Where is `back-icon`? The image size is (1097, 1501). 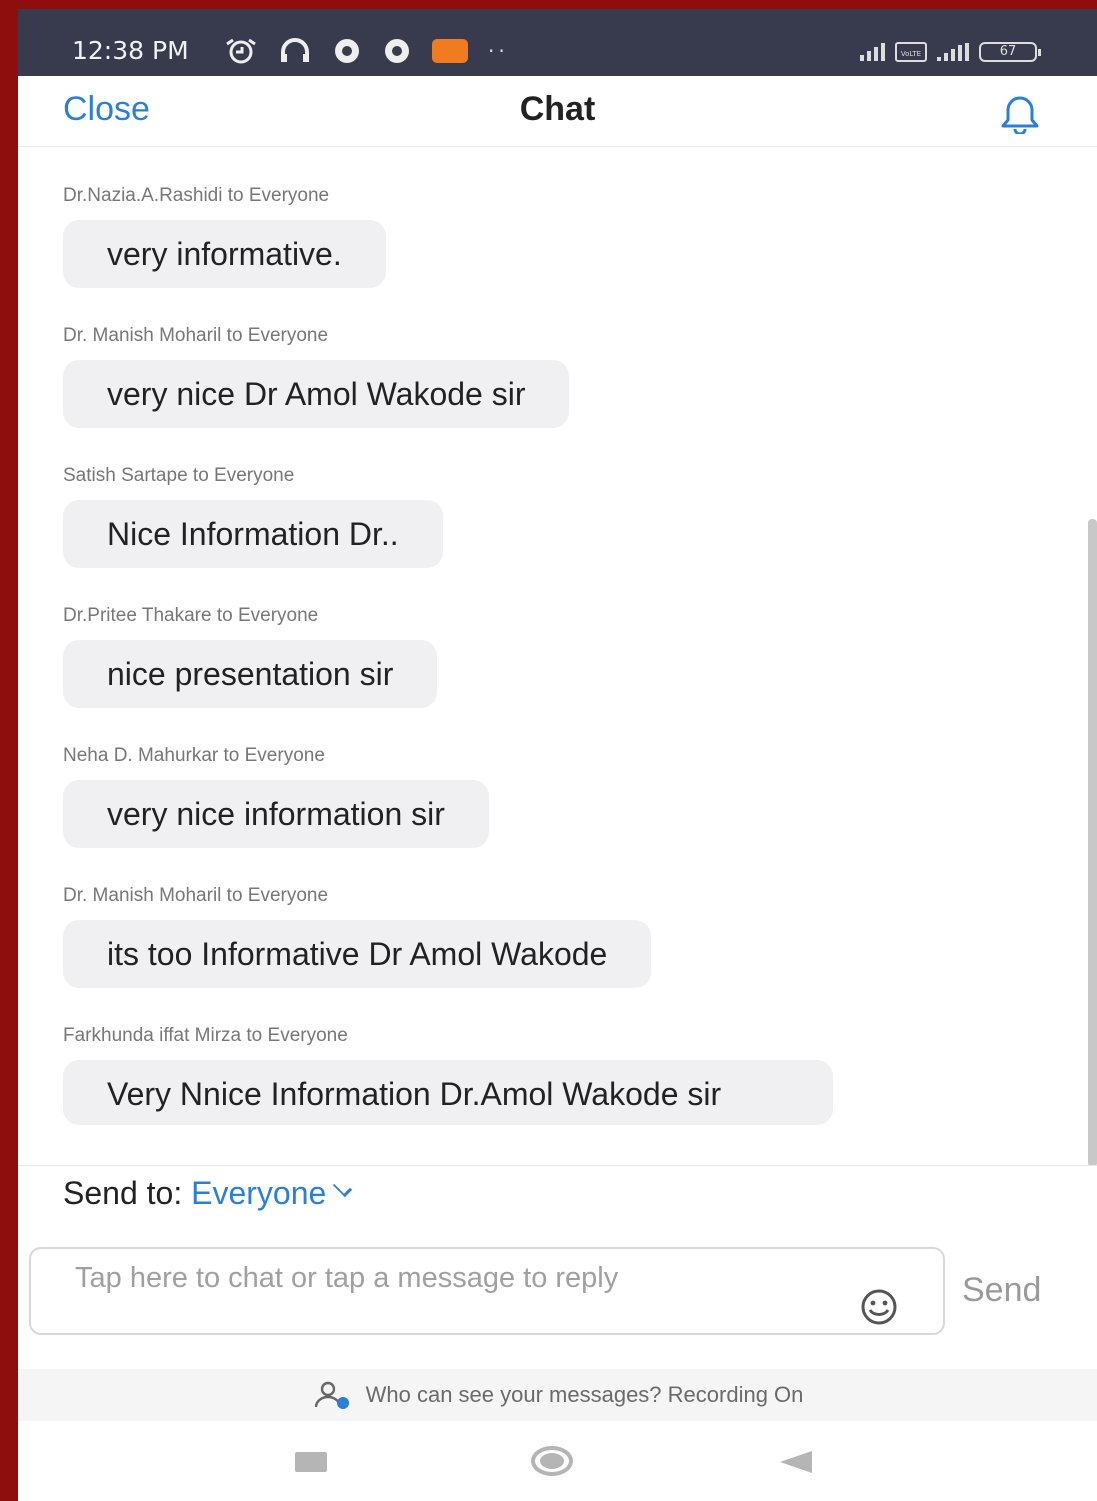
back-icon is located at coordinates (796, 1462).